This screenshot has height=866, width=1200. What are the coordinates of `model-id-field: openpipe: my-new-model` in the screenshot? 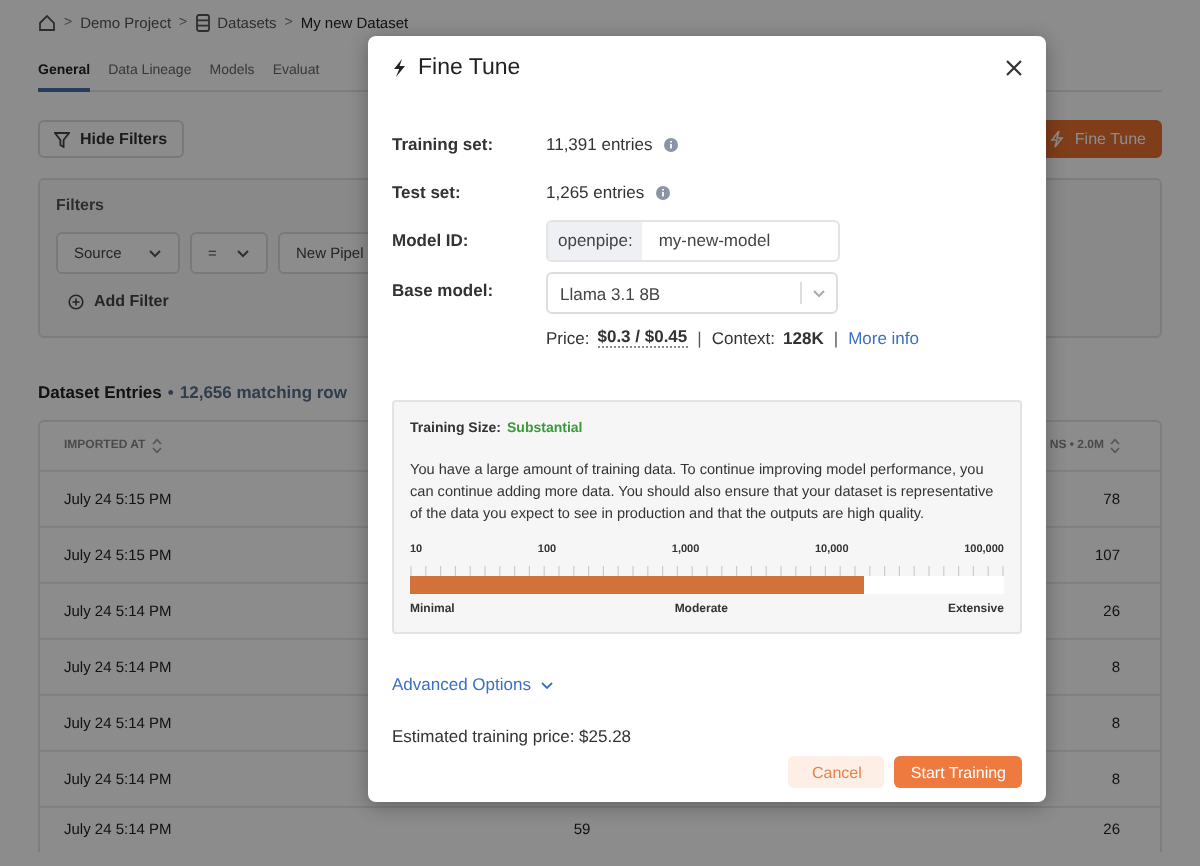 It's located at (693, 240).